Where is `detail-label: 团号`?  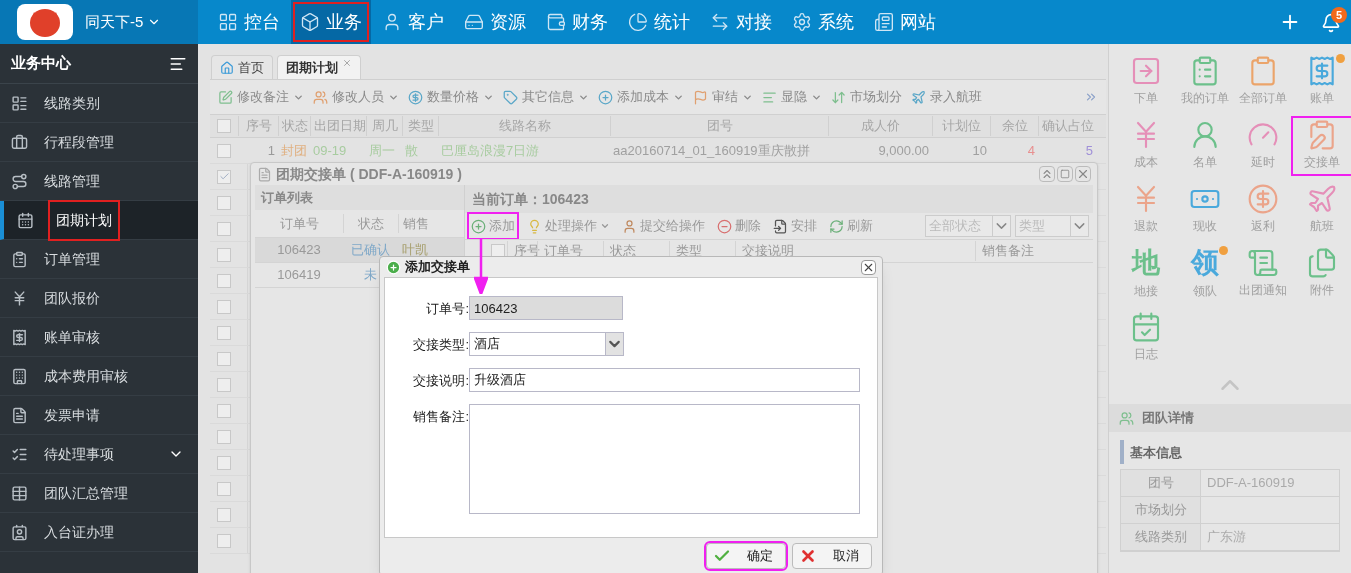
detail-label: 团号 is located at coordinates (1161, 483).